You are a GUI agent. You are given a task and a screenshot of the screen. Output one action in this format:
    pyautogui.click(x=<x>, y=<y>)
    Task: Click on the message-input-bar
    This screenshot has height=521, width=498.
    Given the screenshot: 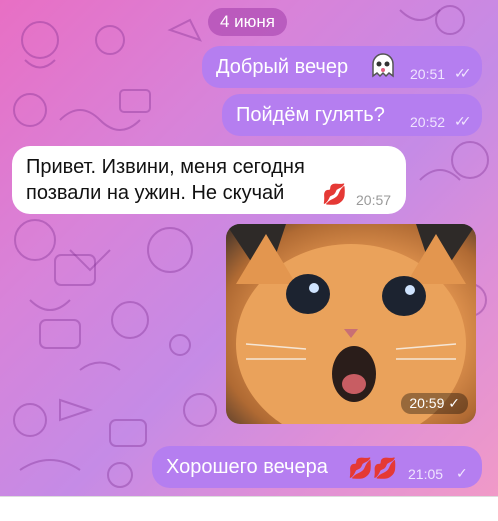 What is the action you would take?
    pyautogui.click(x=249, y=508)
    